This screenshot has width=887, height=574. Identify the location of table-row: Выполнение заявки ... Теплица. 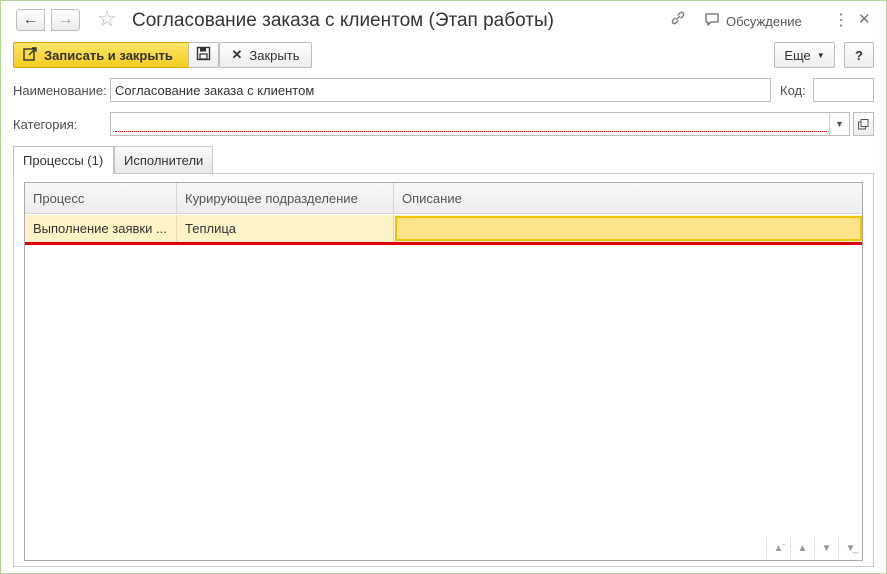
(443, 228).